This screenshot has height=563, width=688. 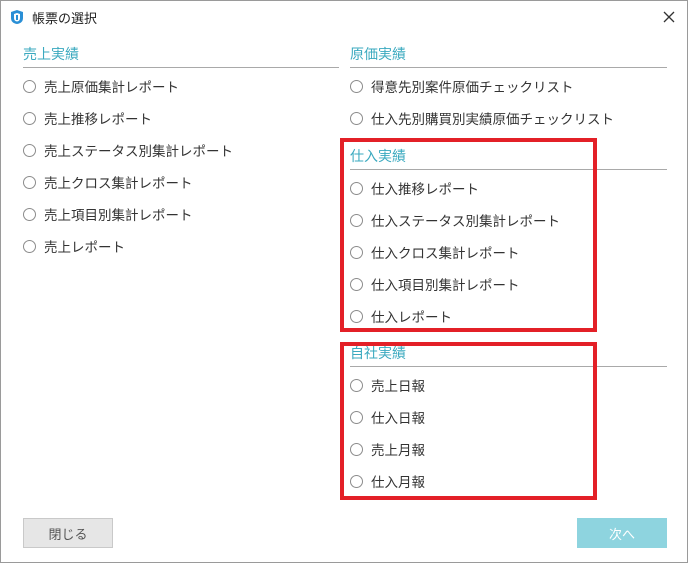 I want to click on highlight-box-company, so click(x=468, y=421).